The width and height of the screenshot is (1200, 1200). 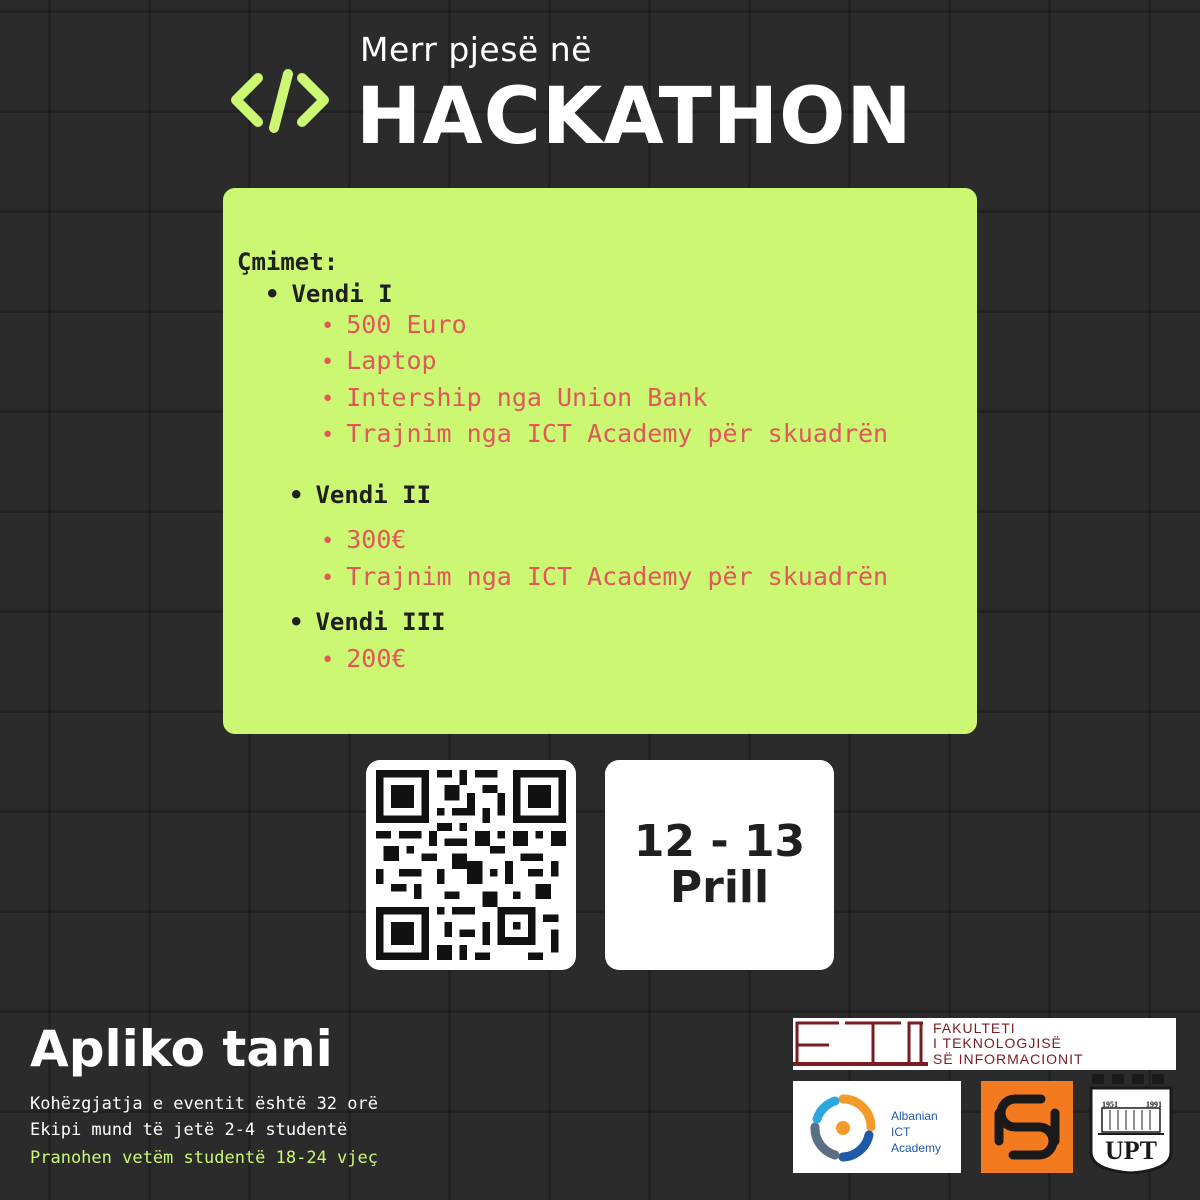 I want to click on team-size-text: Ekipi mund të jetë 2-4 studentë, so click(x=189, y=1130).